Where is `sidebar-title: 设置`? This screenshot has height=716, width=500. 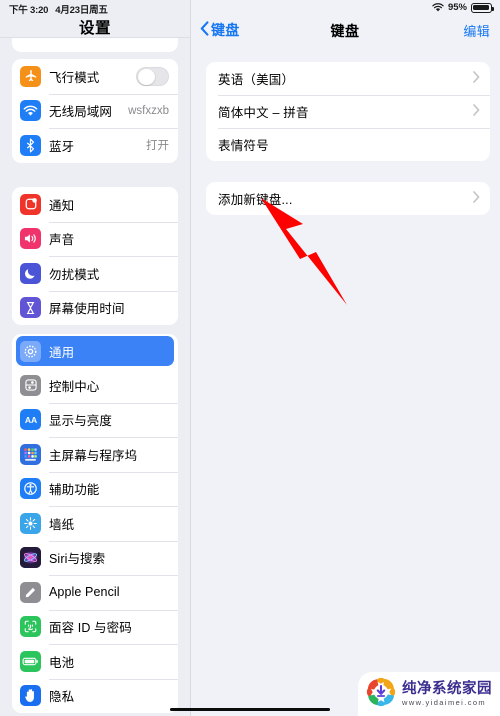
sidebar-title: 设置 is located at coordinates (94, 28).